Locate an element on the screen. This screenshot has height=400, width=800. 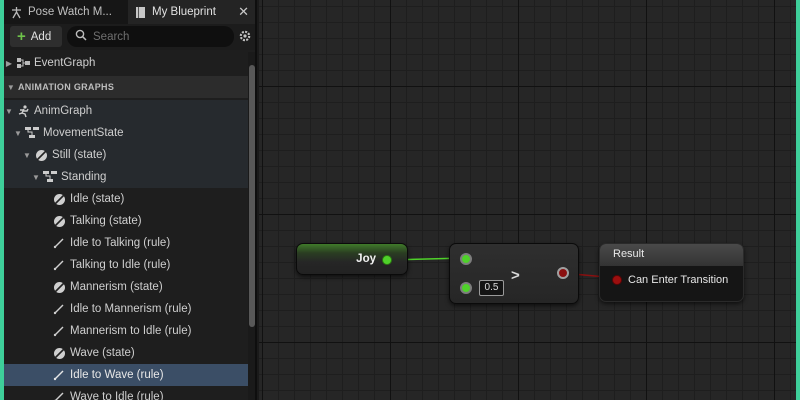
tree-item-talking-to-idle-rule: Talking to Idle (rule) is located at coordinates (126, 265).